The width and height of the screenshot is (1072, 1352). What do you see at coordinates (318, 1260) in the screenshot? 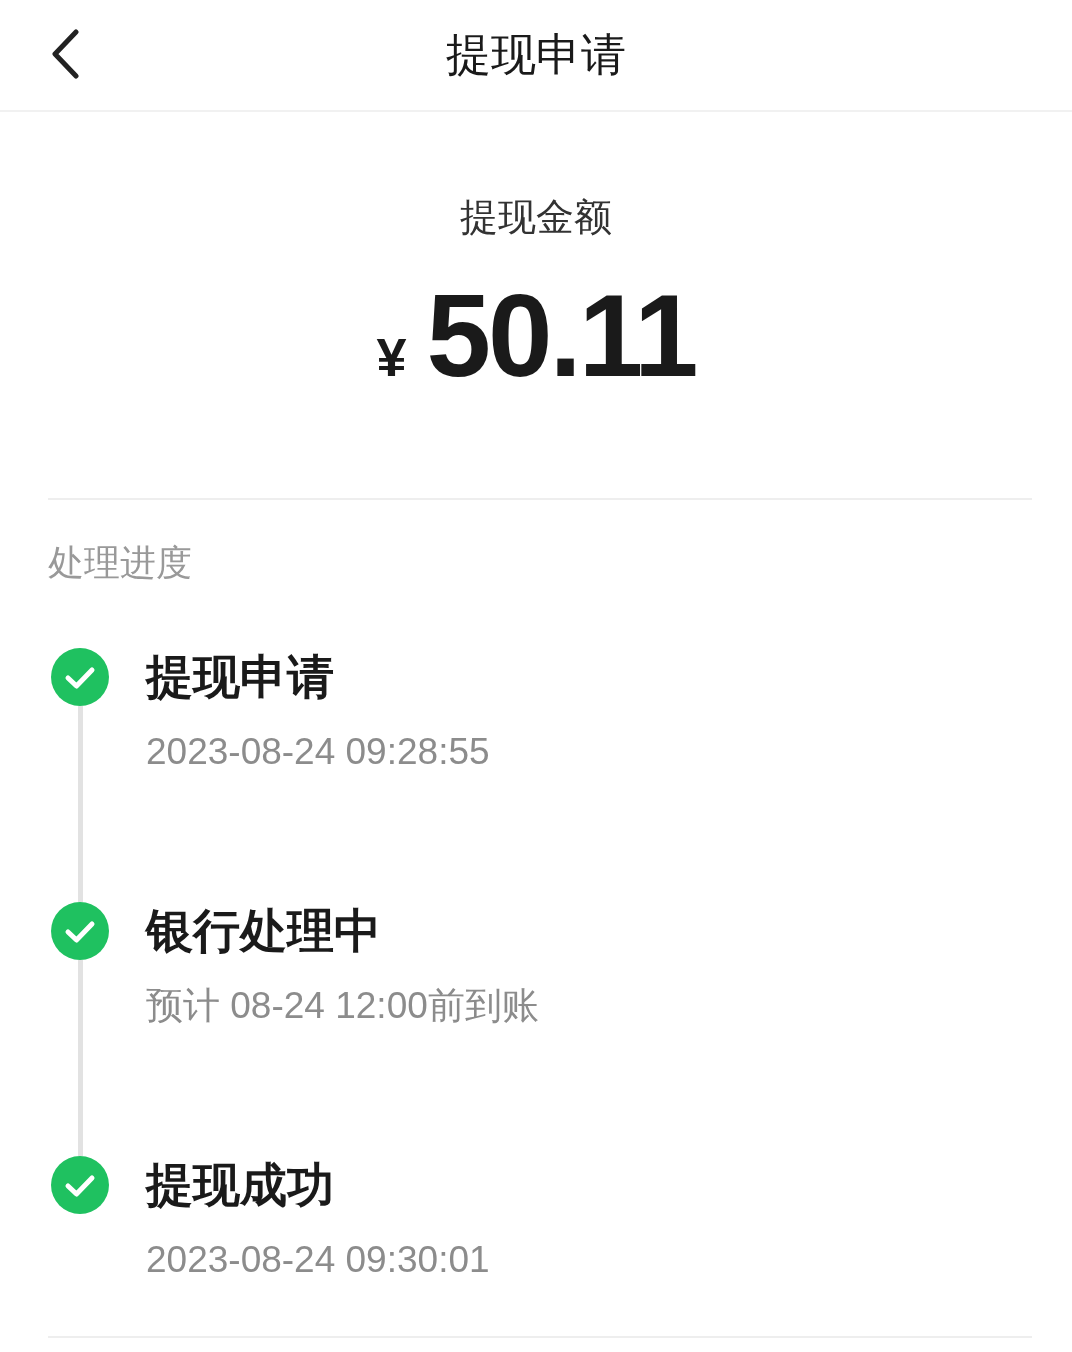
I see `step-detail: 2023-08-24 09:30:01` at bounding box center [318, 1260].